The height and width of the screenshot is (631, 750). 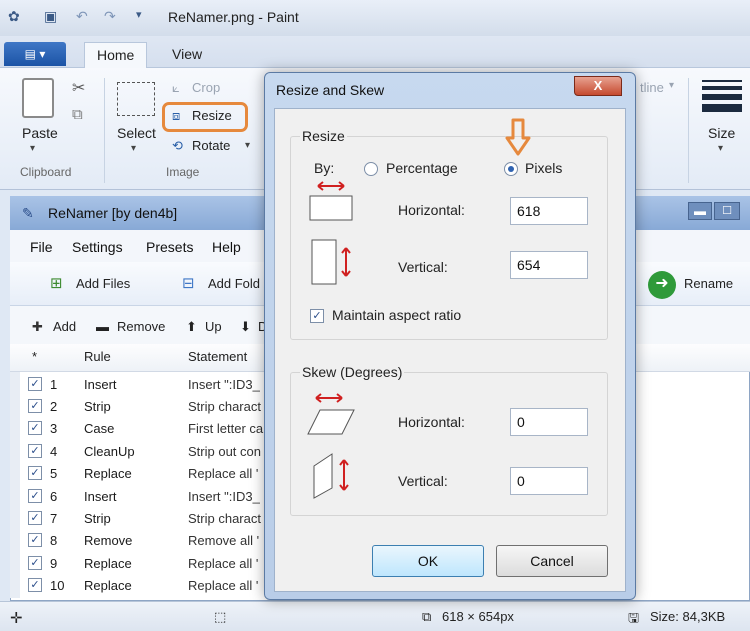 What do you see at coordinates (226, 247) in the screenshot?
I see `menu-help: Help` at bounding box center [226, 247].